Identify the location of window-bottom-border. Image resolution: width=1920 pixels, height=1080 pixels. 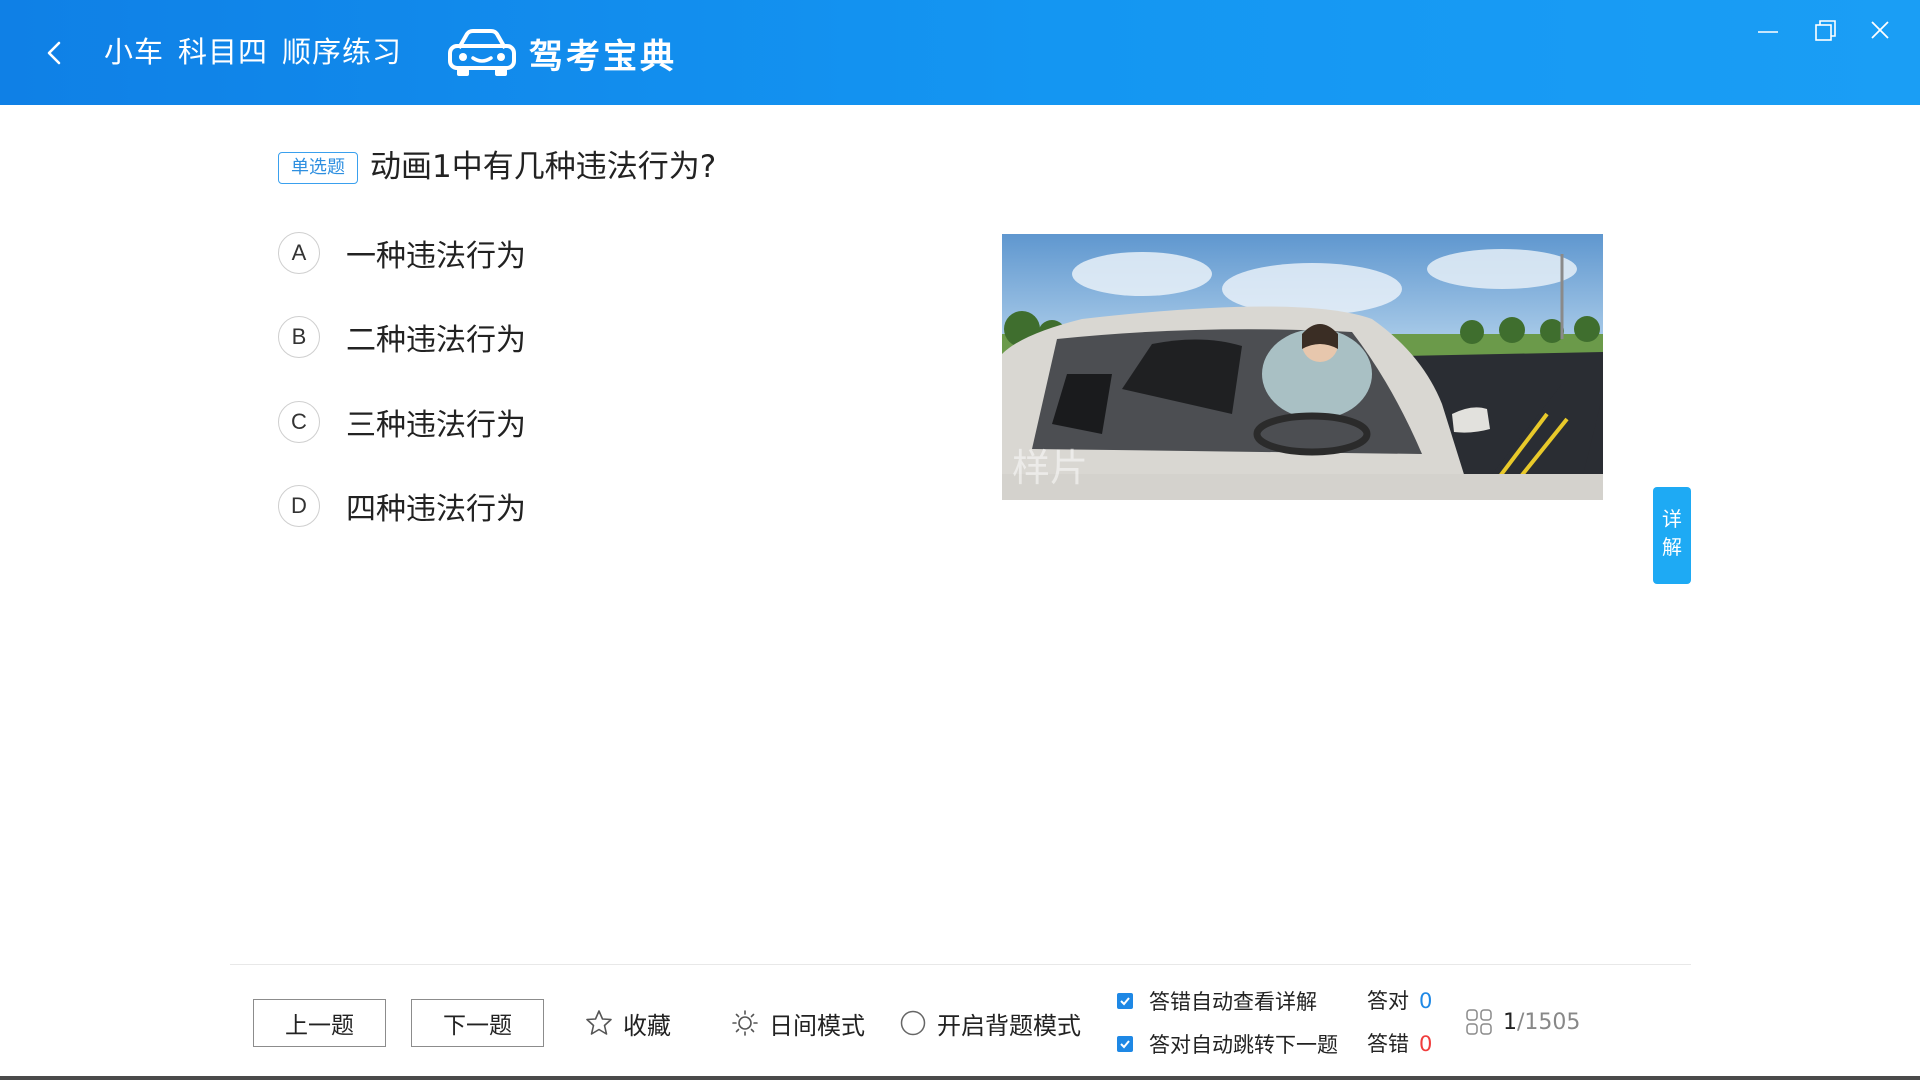
(960, 1078).